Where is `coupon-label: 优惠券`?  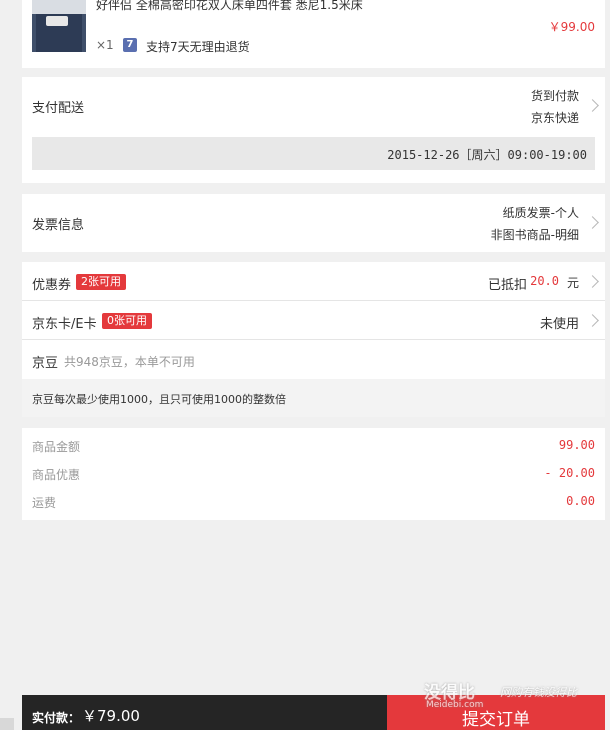 coupon-label: 优惠券 is located at coordinates (52, 285).